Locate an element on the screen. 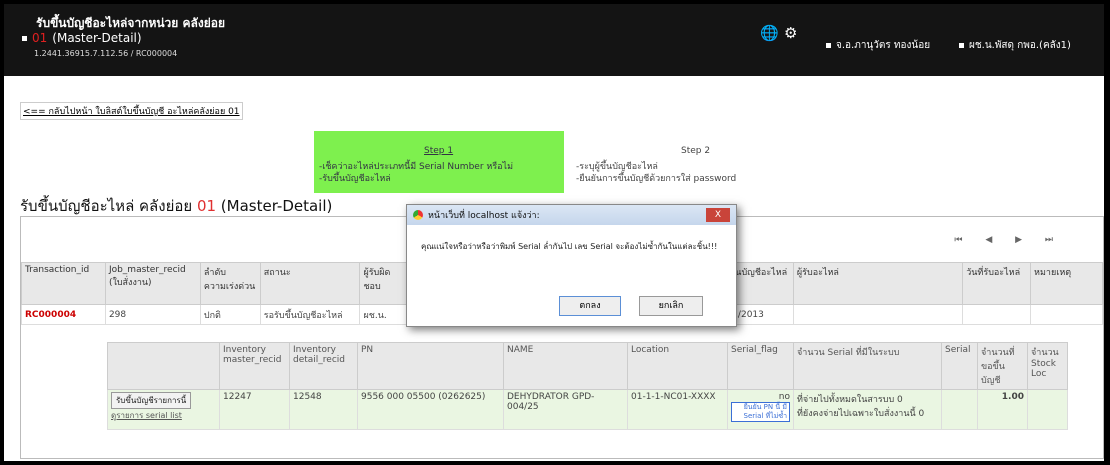  user-role: ผช.น.พัสดุ กพอ.(คลัง1) is located at coordinates (1020, 45).